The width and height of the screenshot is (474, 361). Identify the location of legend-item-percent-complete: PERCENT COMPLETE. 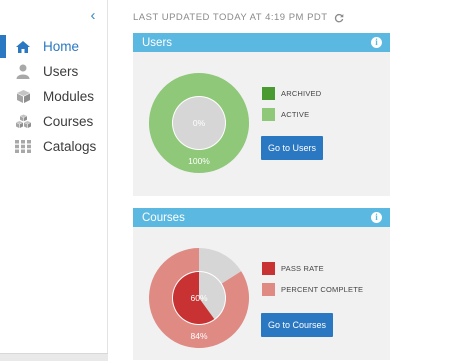
(312, 289).